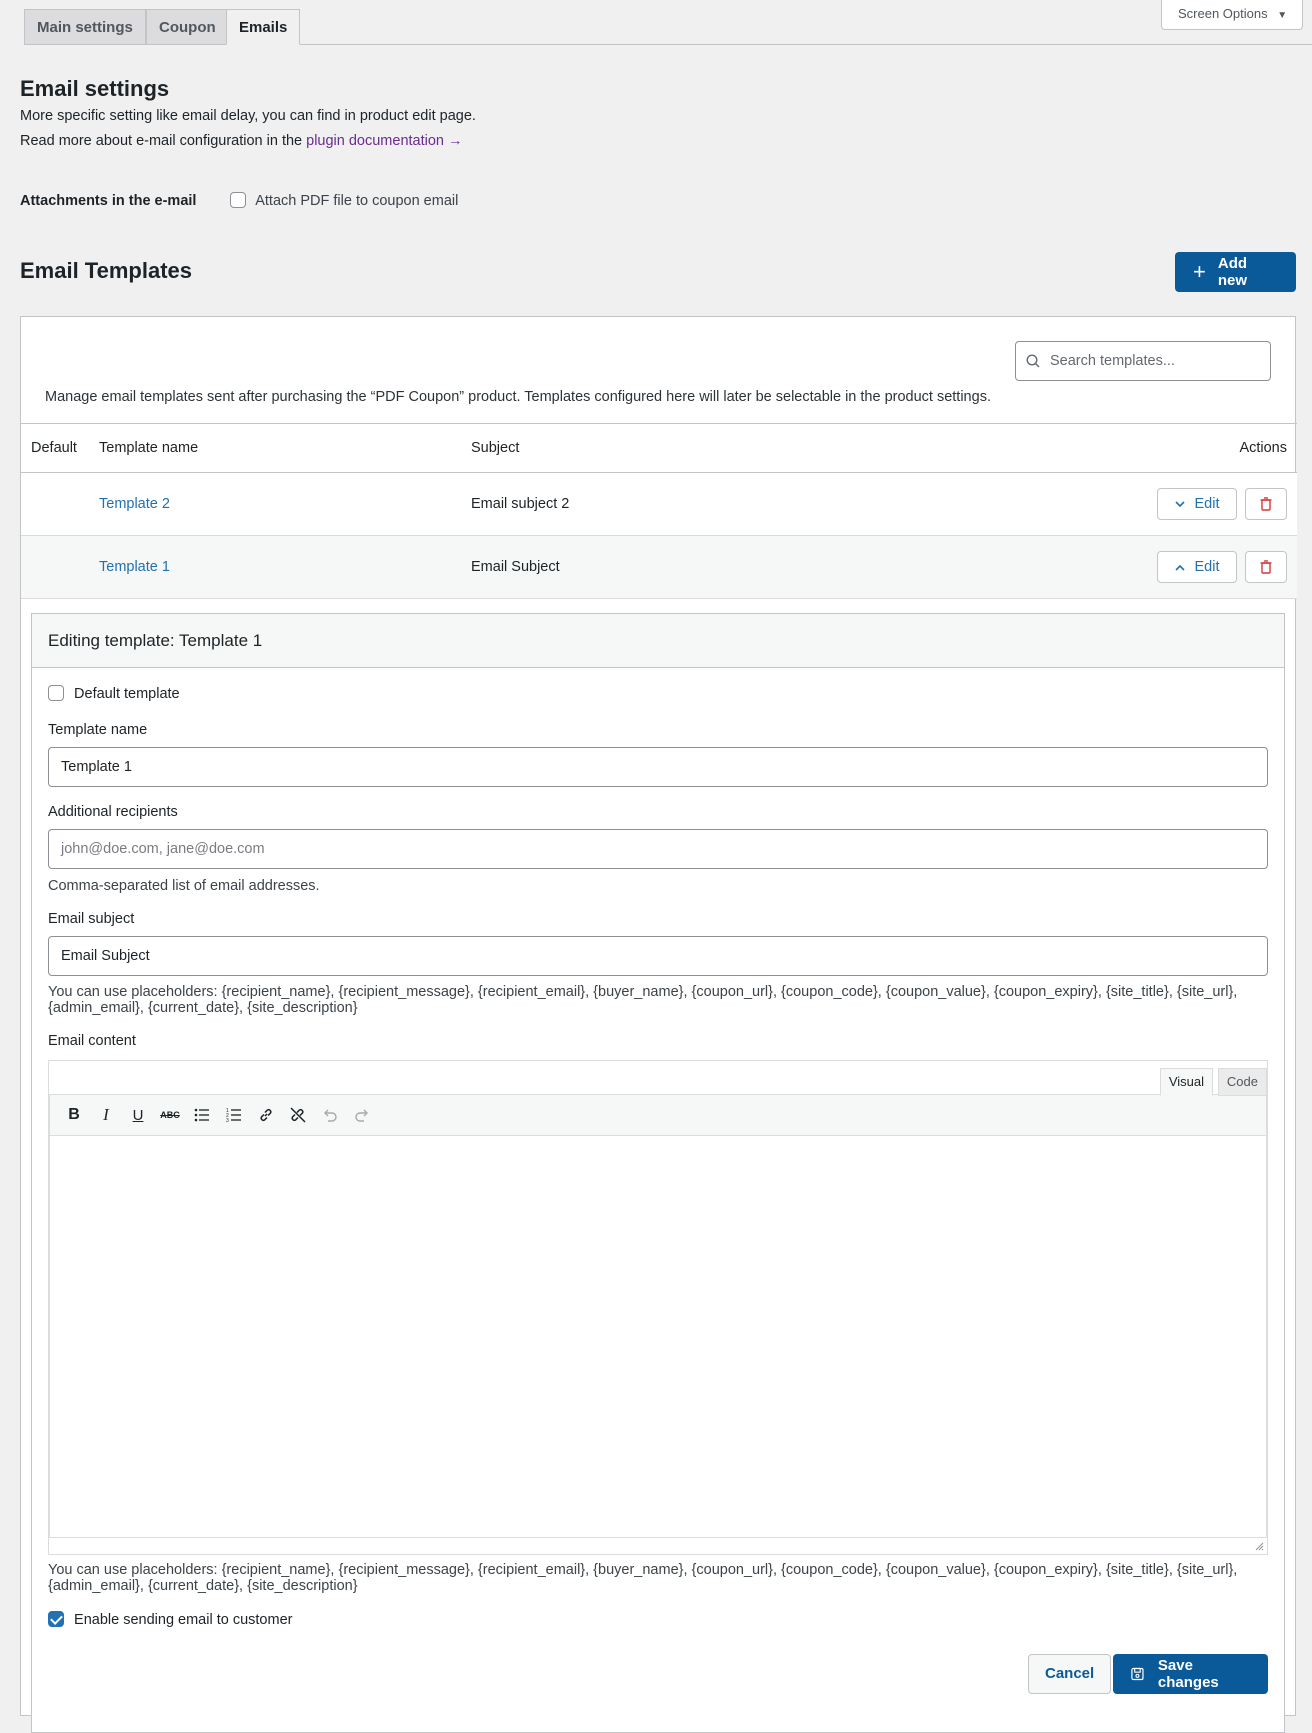 This screenshot has width=1312, height=1733. What do you see at coordinates (641, 448) in the screenshot?
I see `column-subject: Subject` at bounding box center [641, 448].